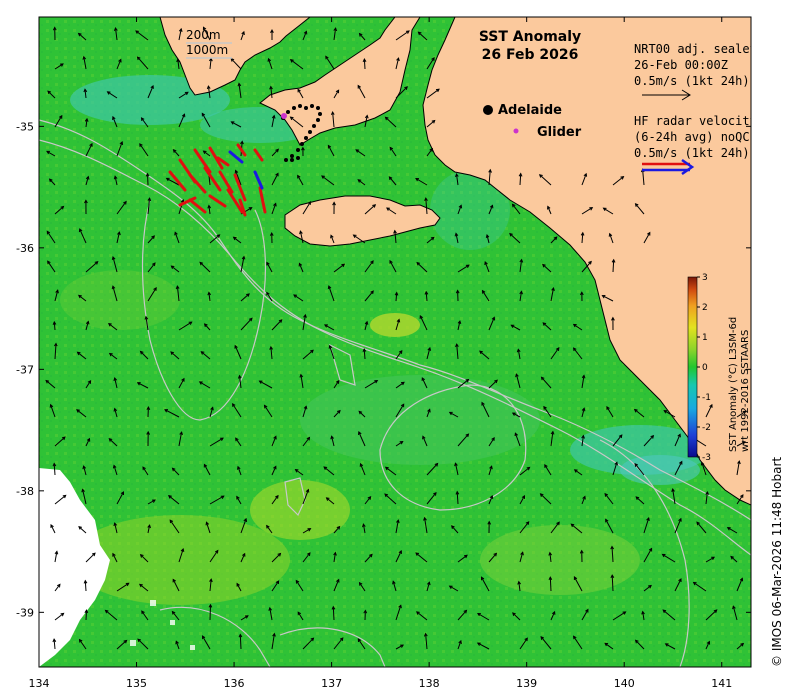  Describe the element at coordinates (25, 126) in the screenshot. I see `y-tick-label: -35` at that location.